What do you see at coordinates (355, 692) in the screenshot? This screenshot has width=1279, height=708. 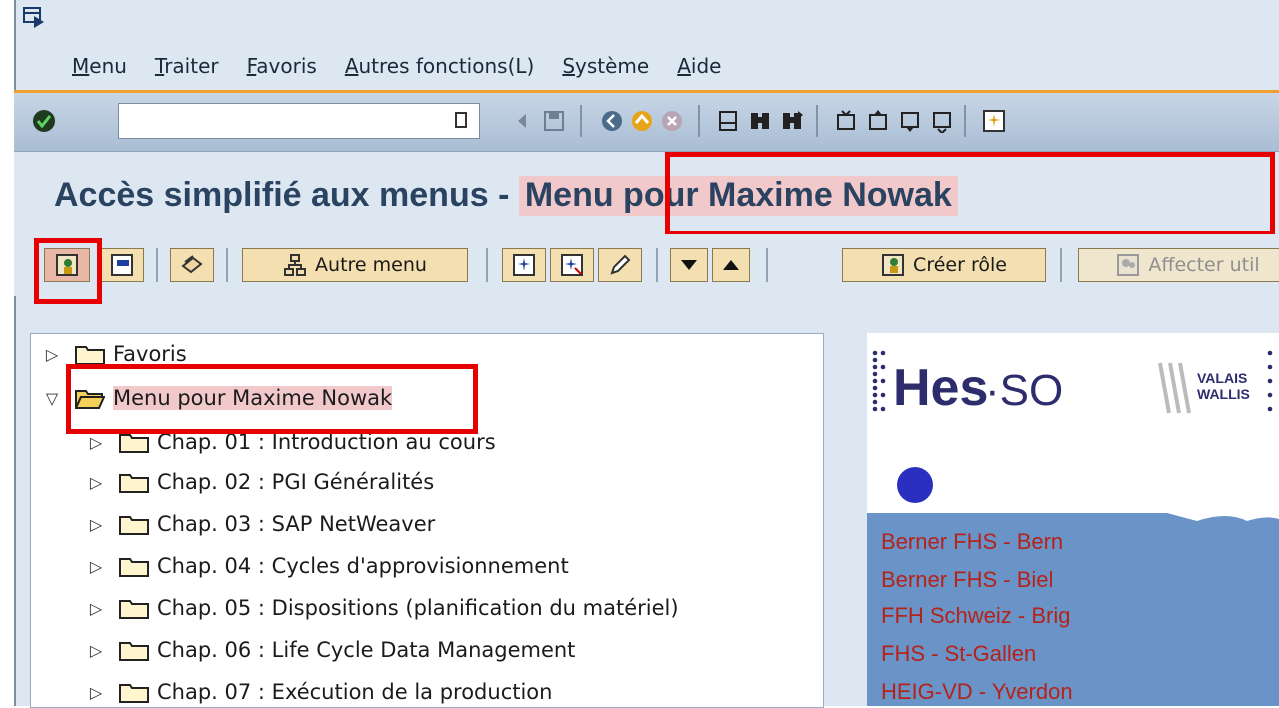 I see `tree-node-label: Chap. 07 : Exécution de la production` at bounding box center [355, 692].